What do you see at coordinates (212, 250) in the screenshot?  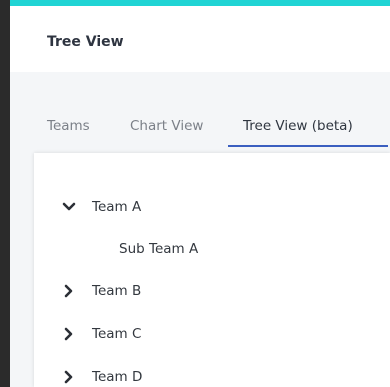 I see `tree-node-sub-team-a: Sub Team A` at bounding box center [212, 250].